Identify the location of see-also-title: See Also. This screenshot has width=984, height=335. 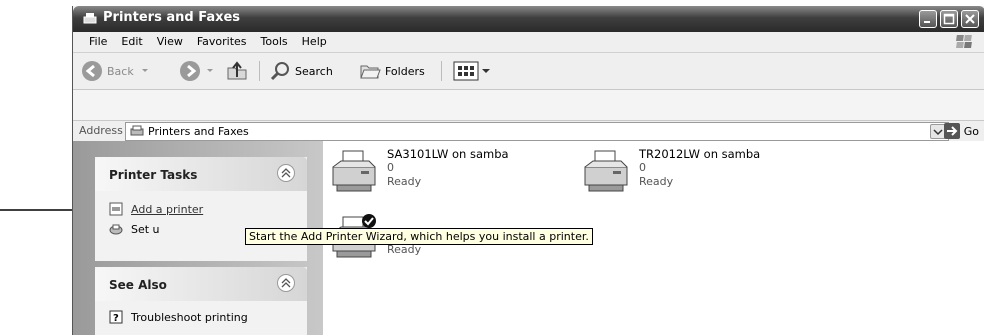
(138, 285).